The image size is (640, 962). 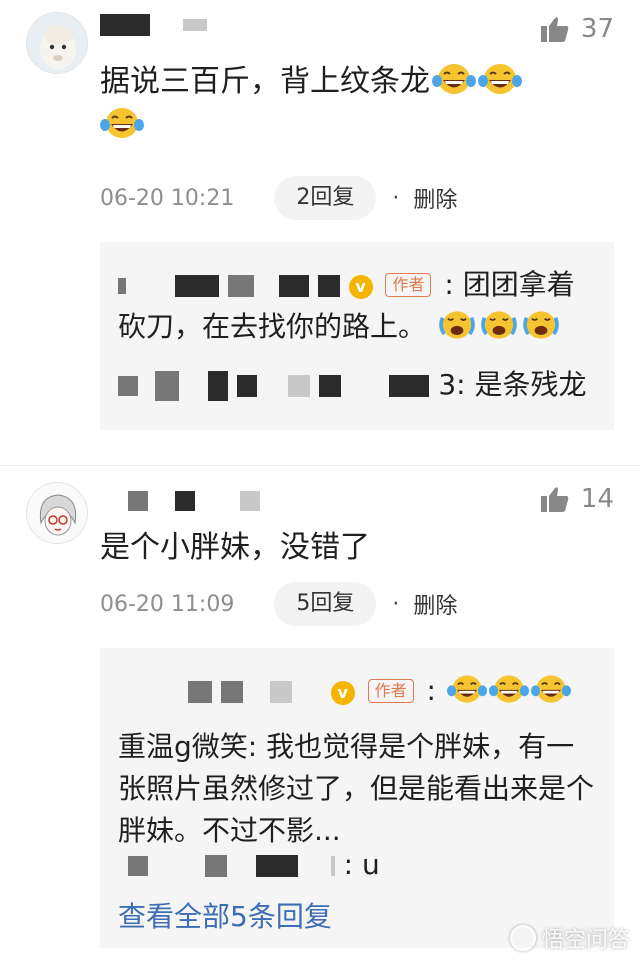 What do you see at coordinates (325, 604) in the screenshot?
I see `reply-count-button: 5回复` at bounding box center [325, 604].